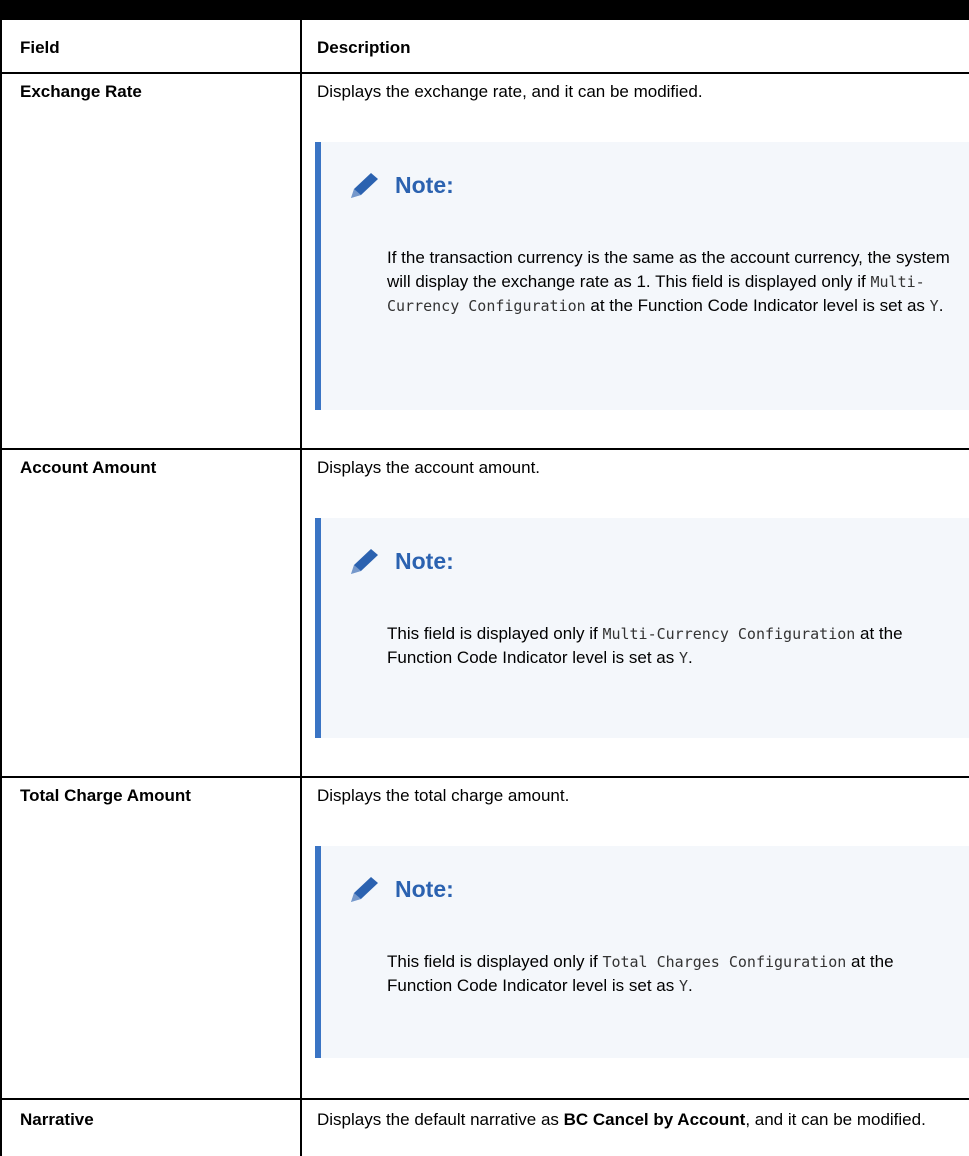 The width and height of the screenshot is (969, 1156). Describe the element at coordinates (485, 73) in the screenshot. I see `header-divider` at that location.